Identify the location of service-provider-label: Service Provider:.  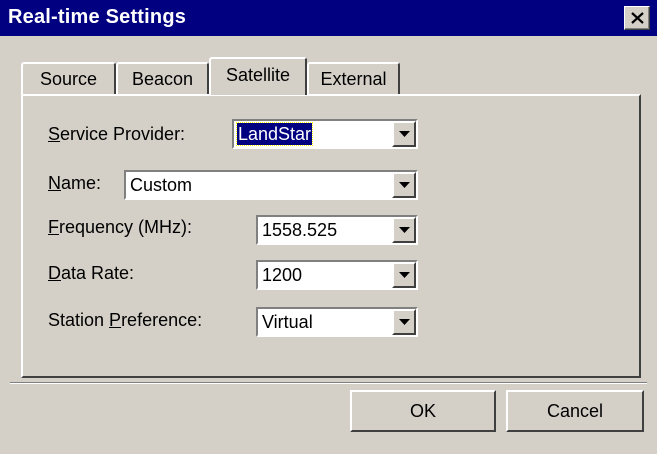
(116, 134).